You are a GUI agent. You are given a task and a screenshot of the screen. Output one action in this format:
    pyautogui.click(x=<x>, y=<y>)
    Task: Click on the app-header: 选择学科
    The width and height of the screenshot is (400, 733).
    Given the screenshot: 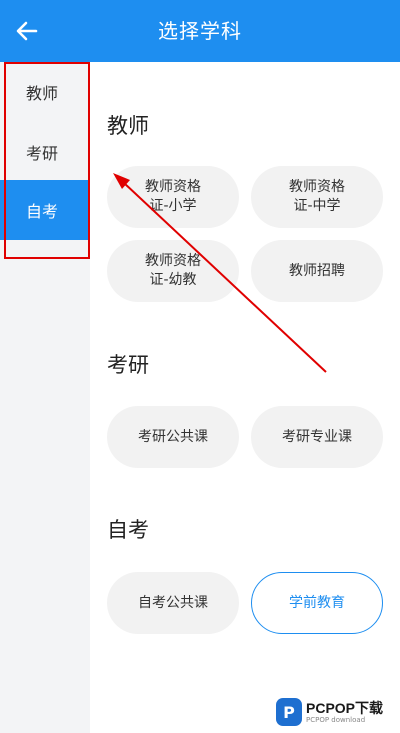 What is the action you would take?
    pyautogui.click(x=200, y=31)
    